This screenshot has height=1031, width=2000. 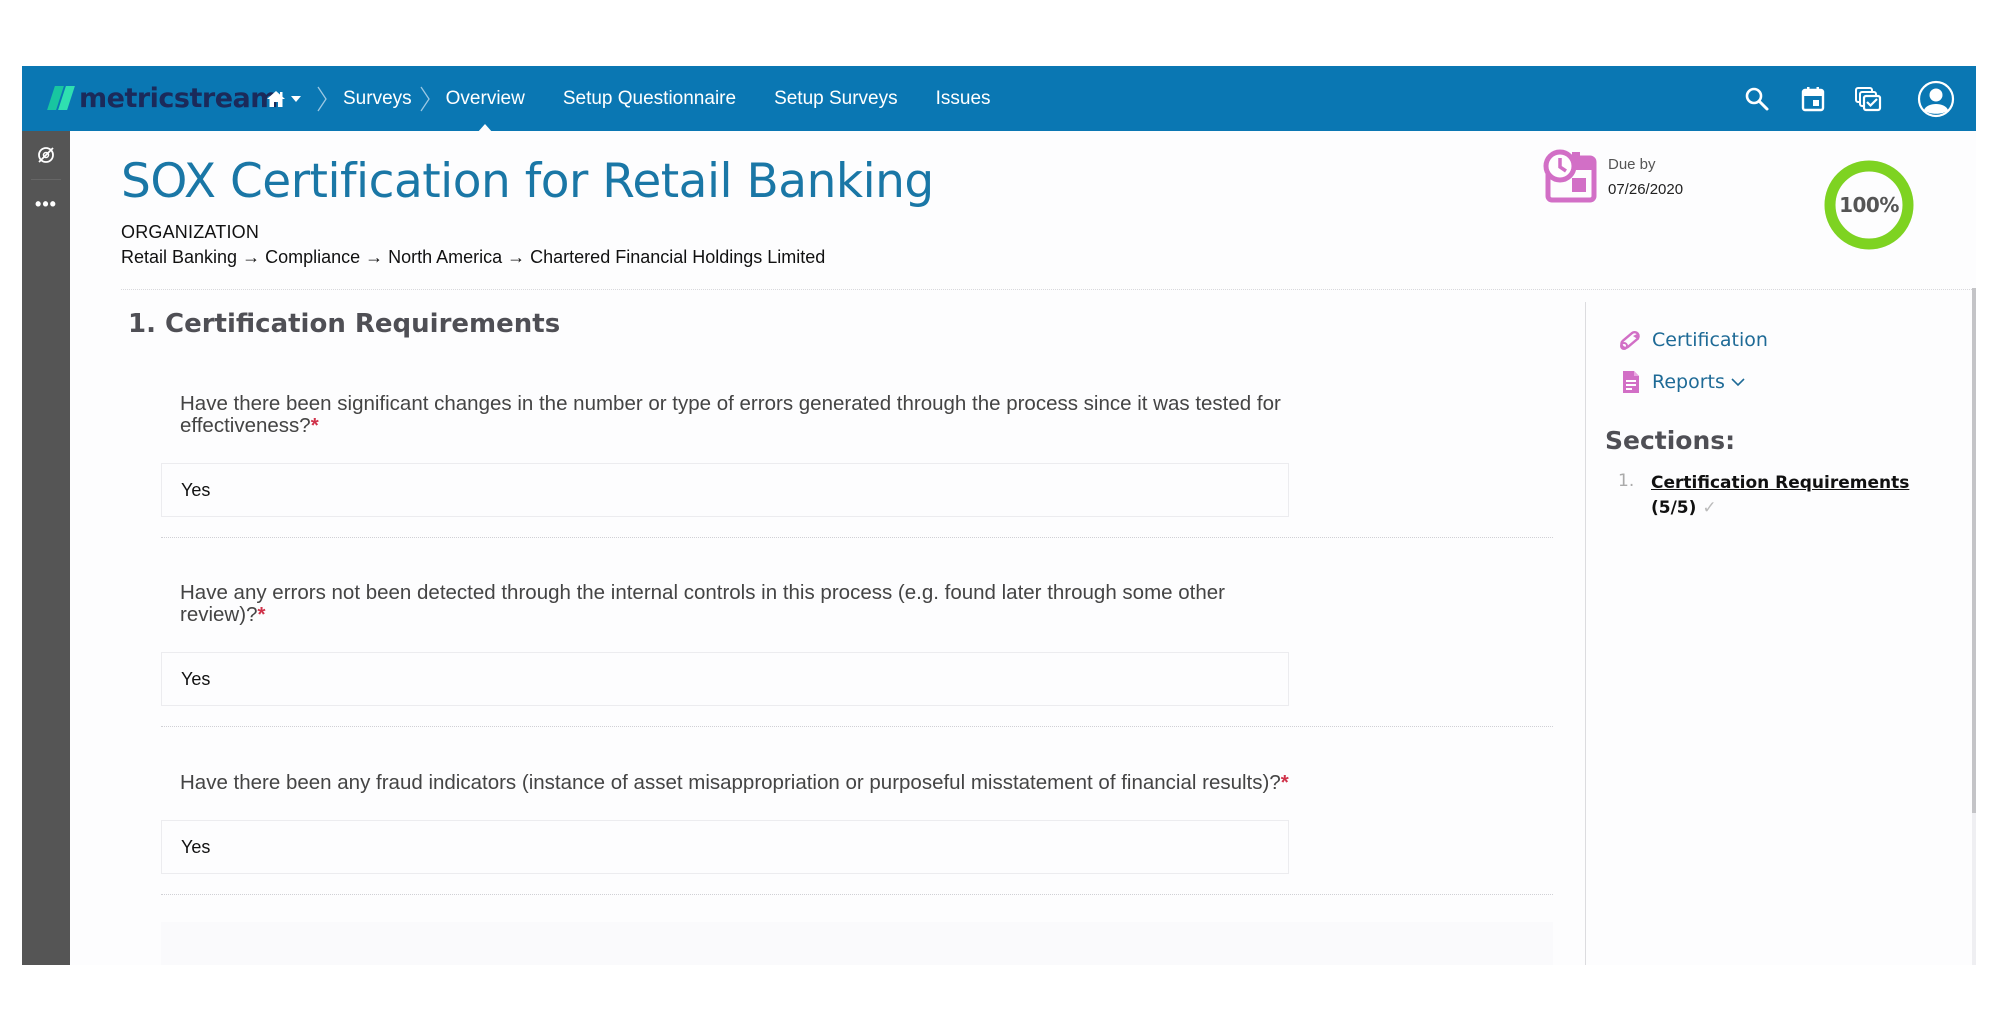 I want to click on section-number: 1., so click(x=1626, y=481).